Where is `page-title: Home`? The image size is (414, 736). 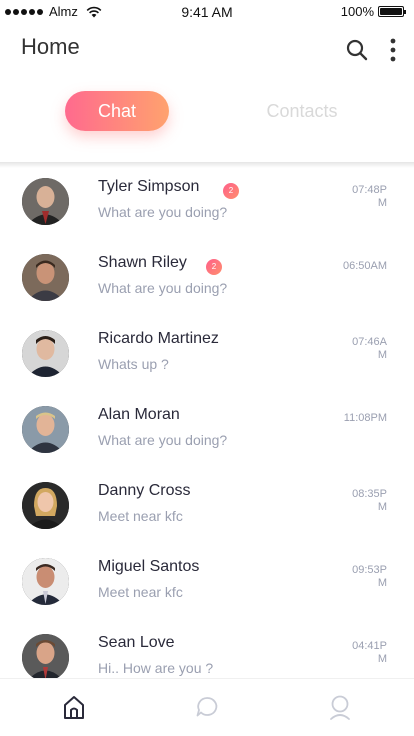
page-title: Home is located at coordinates (50, 46).